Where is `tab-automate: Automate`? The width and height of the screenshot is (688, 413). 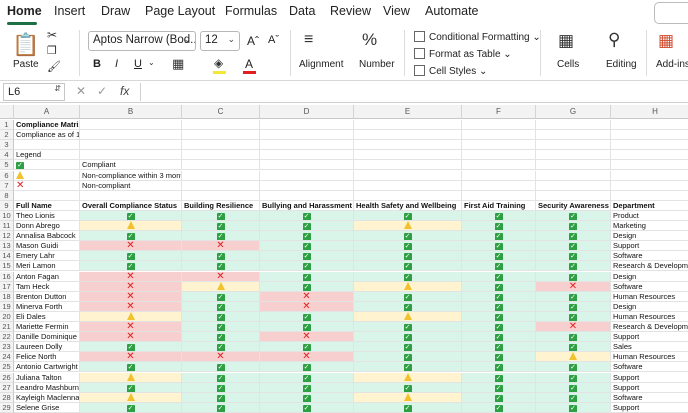 tab-automate: Automate is located at coordinates (452, 11).